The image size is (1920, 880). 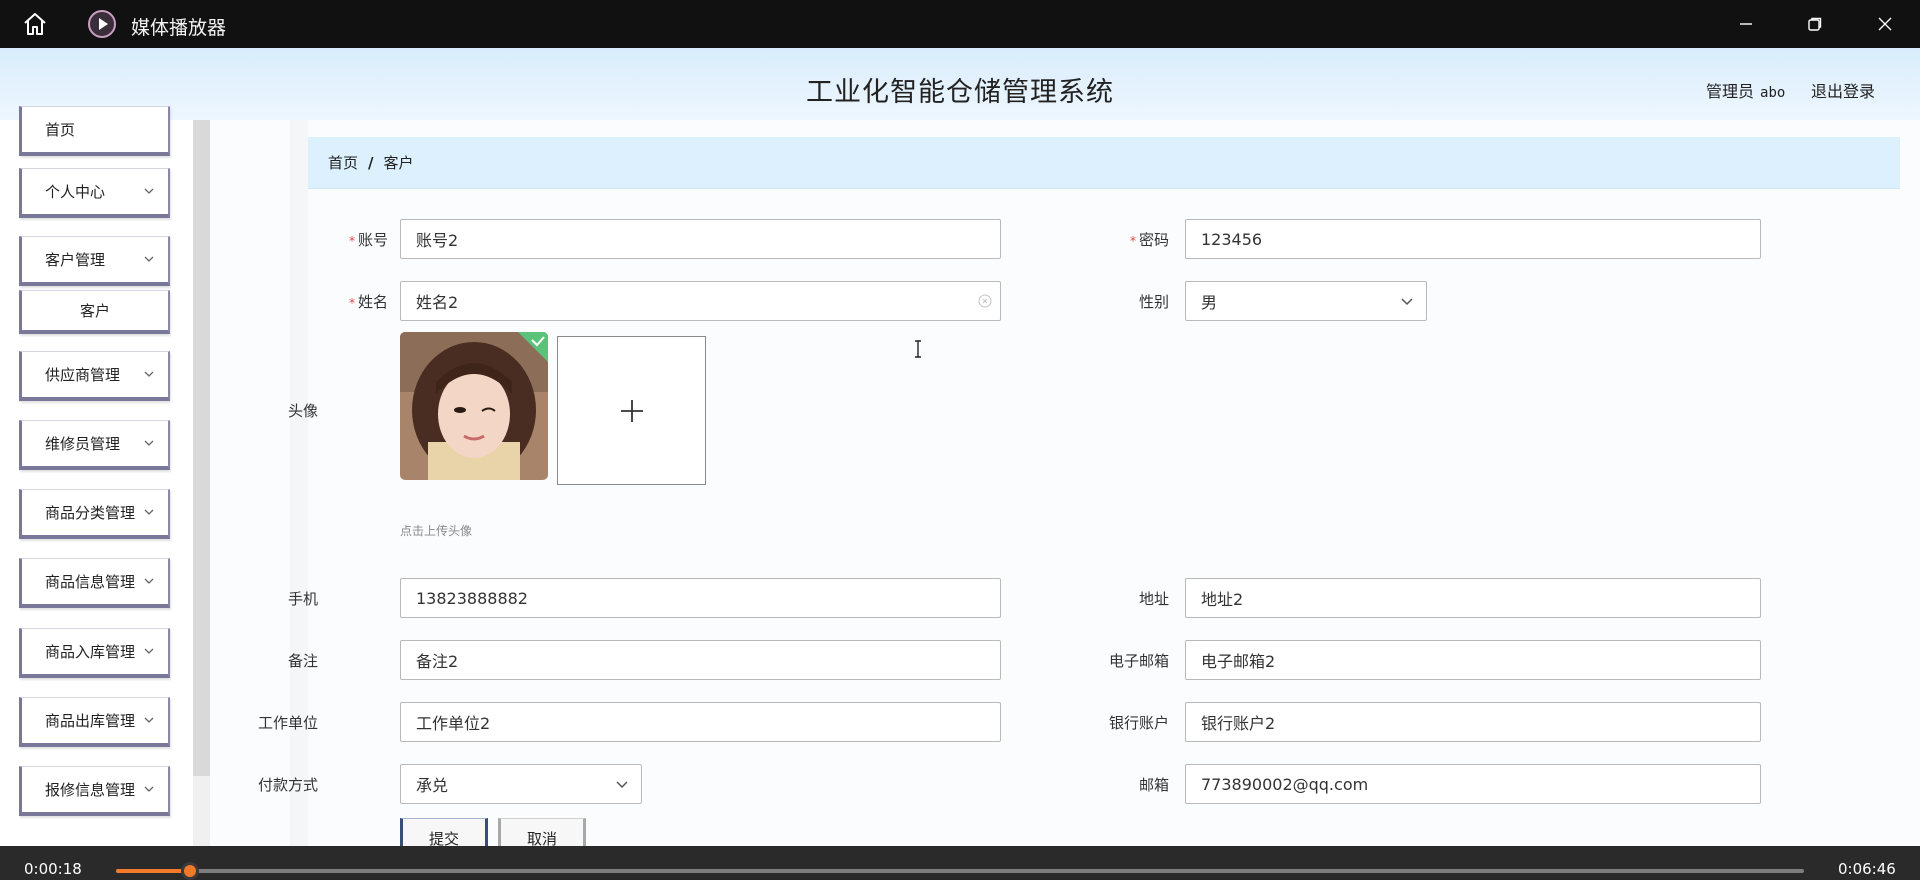 What do you see at coordinates (368, 302) in the screenshot?
I see `name-label: * 姓名` at bounding box center [368, 302].